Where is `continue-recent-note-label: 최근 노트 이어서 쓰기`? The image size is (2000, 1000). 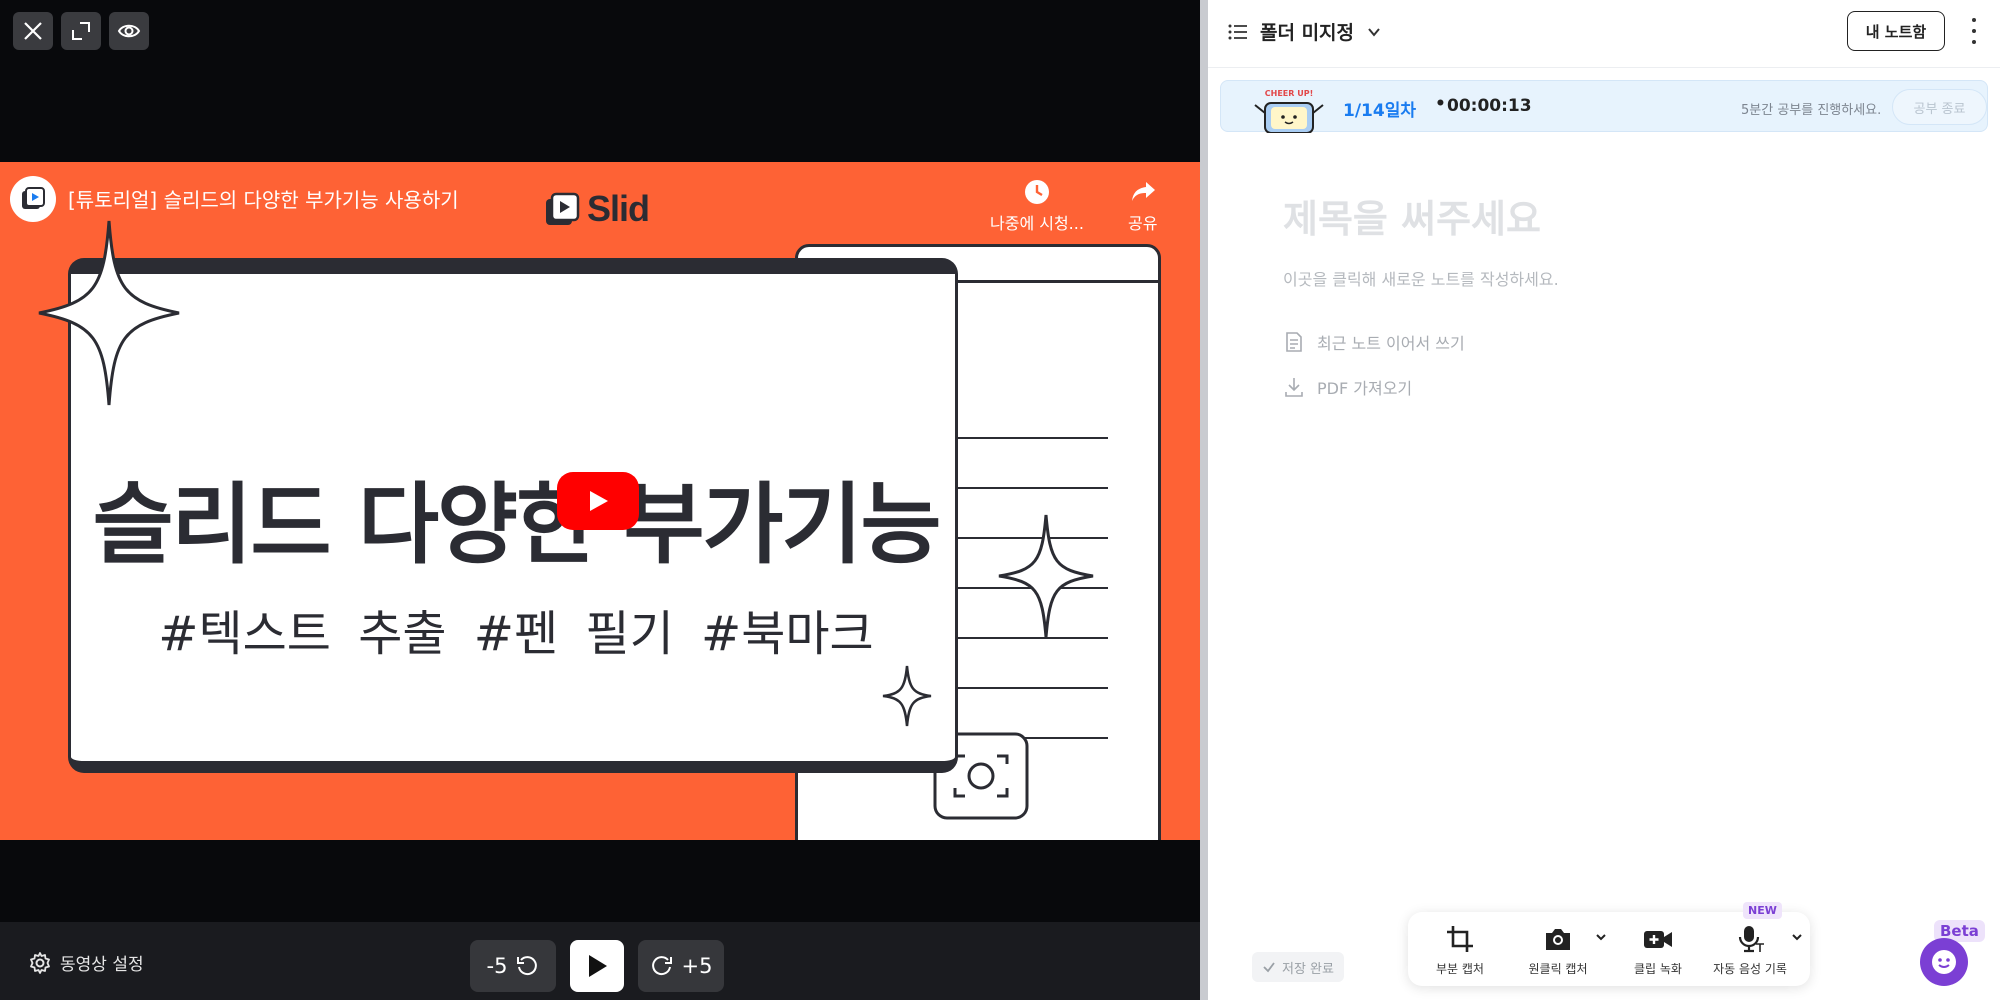
continue-recent-note-label: 최근 노트 이어서 쓰기 is located at coordinates (1391, 343).